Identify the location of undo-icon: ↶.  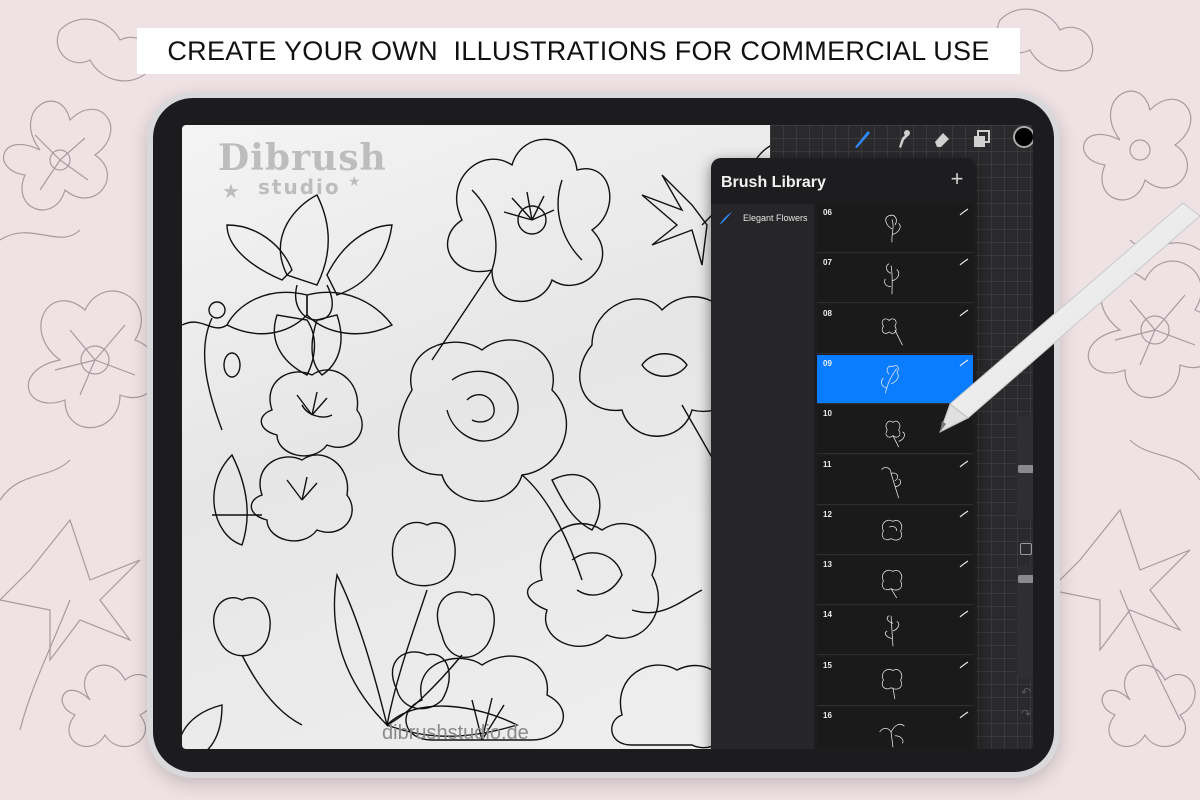
(1026, 692).